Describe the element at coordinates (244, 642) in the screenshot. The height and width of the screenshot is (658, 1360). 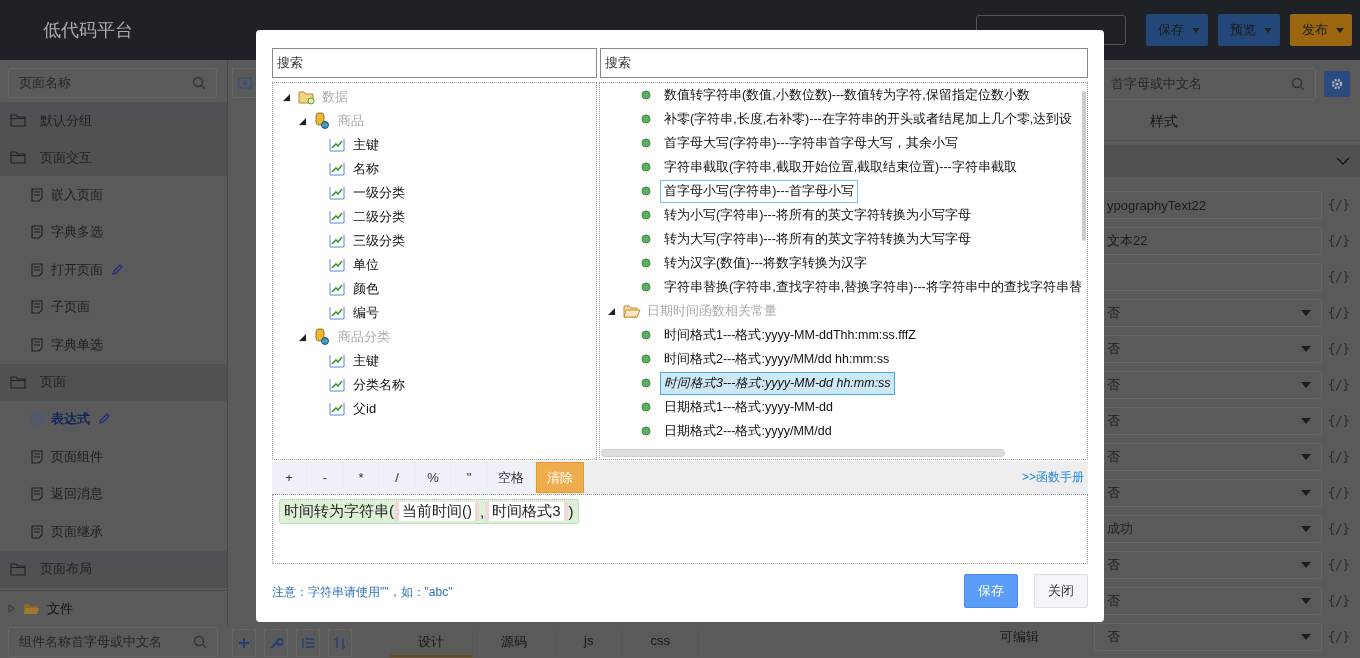
I see `plus-icon` at that location.